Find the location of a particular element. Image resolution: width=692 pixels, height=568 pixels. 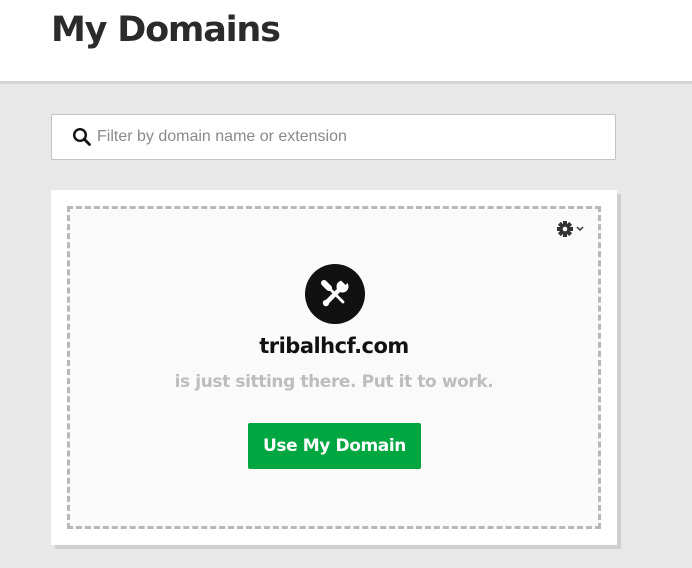

domain-name: tribalhcf.com is located at coordinates (334, 346).